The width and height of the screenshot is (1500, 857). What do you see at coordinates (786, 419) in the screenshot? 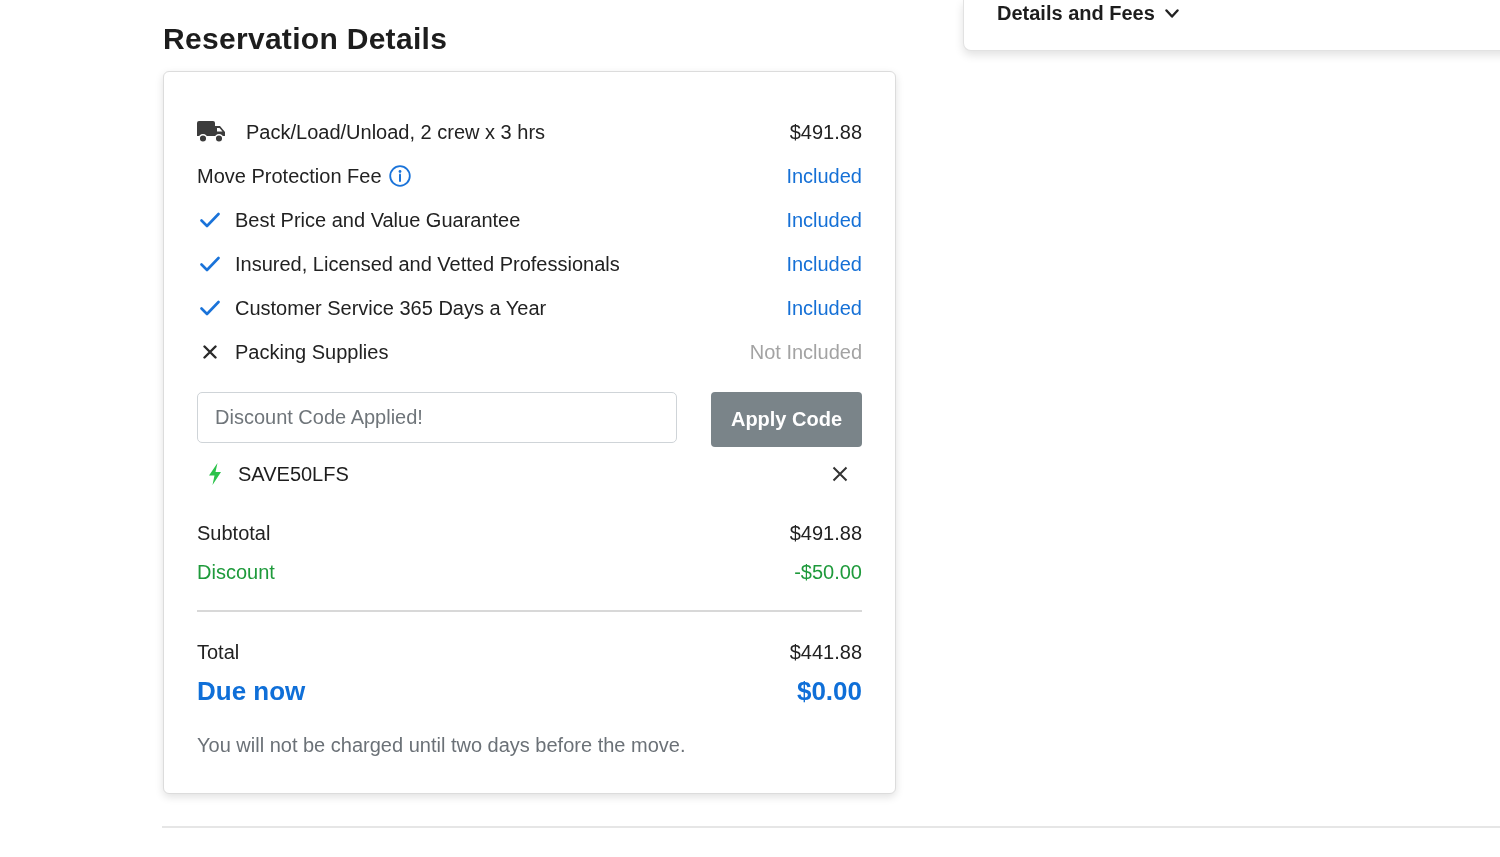
I see `apply-code-button: Apply Code` at bounding box center [786, 419].